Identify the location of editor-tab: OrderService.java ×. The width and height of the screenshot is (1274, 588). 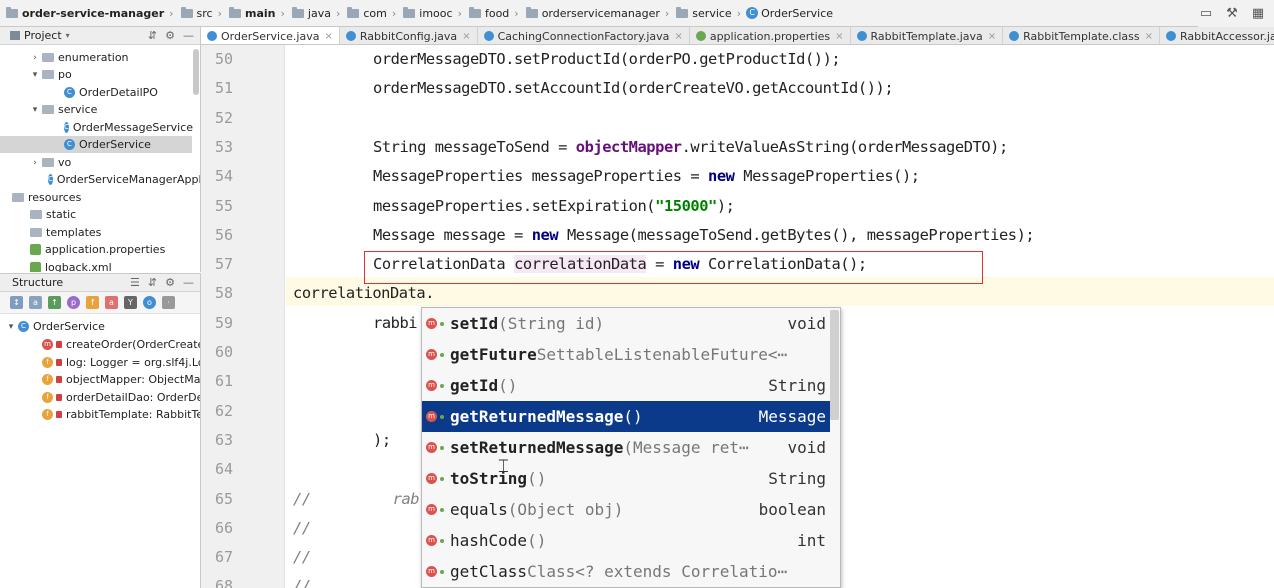
(270, 35).